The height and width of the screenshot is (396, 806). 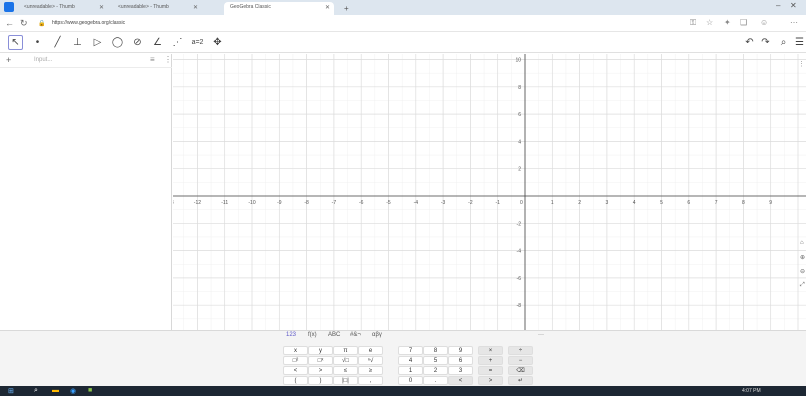 What do you see at coordinates (90, 391) in the screenshot?
I see `app-icon: ■` at bounding box center [90, 391].